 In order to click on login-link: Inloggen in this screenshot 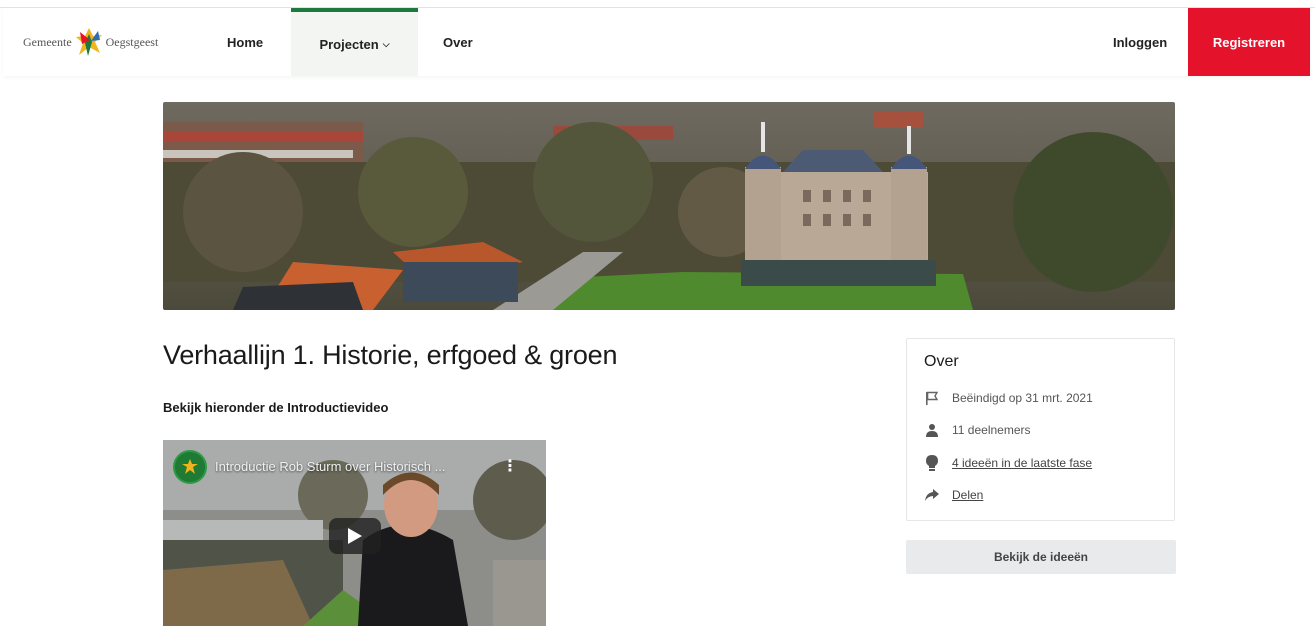, I will do `click(1140, 42)`.